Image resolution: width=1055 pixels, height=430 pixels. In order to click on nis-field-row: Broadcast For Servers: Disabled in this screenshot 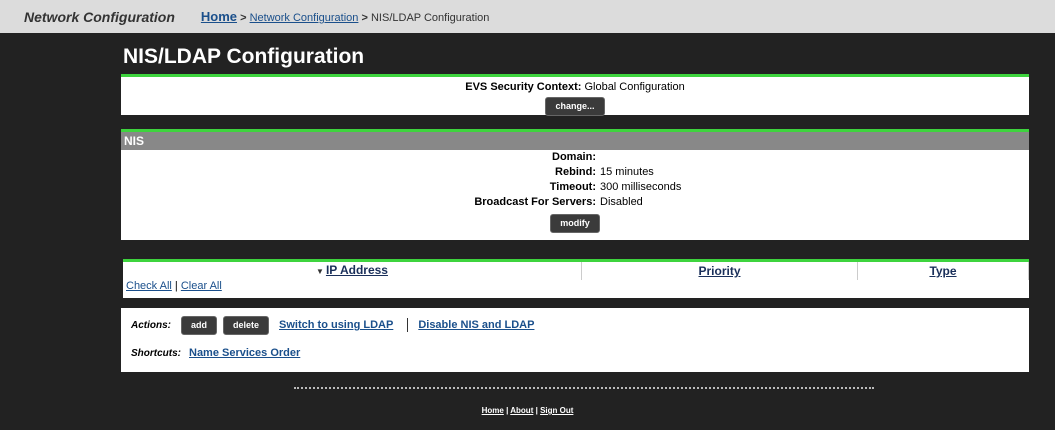, I will do `click(575, 202)`.